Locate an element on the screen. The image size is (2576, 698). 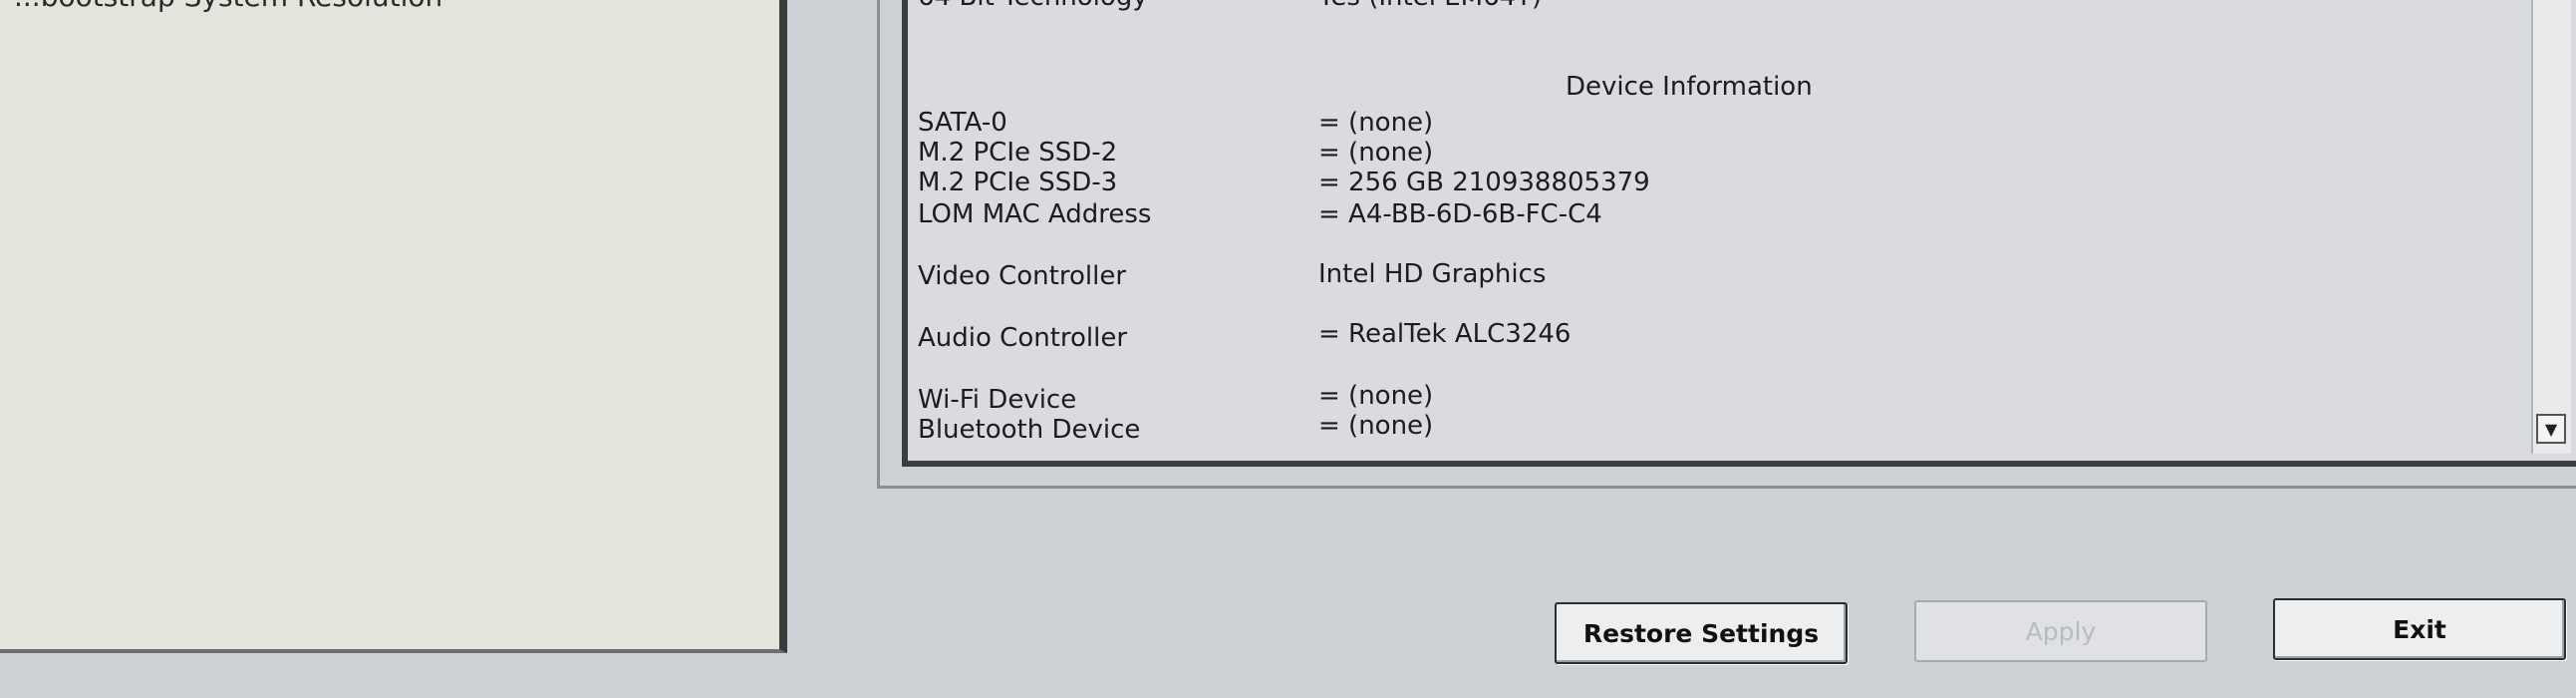
sata-0-label: SATA-0 is located at coordinates (962, 123).